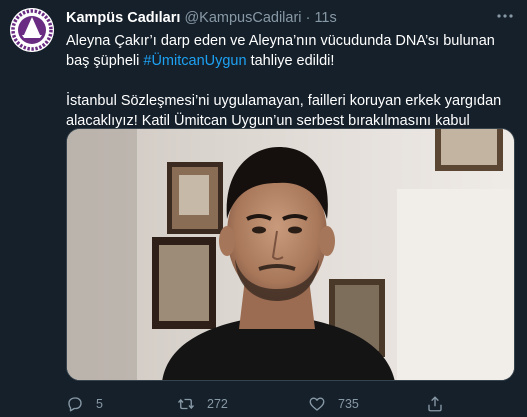 The image size is (527, 417). Describe the element at coordinates (75, 404) in the screenshot. I see `reply-icon` at that location.